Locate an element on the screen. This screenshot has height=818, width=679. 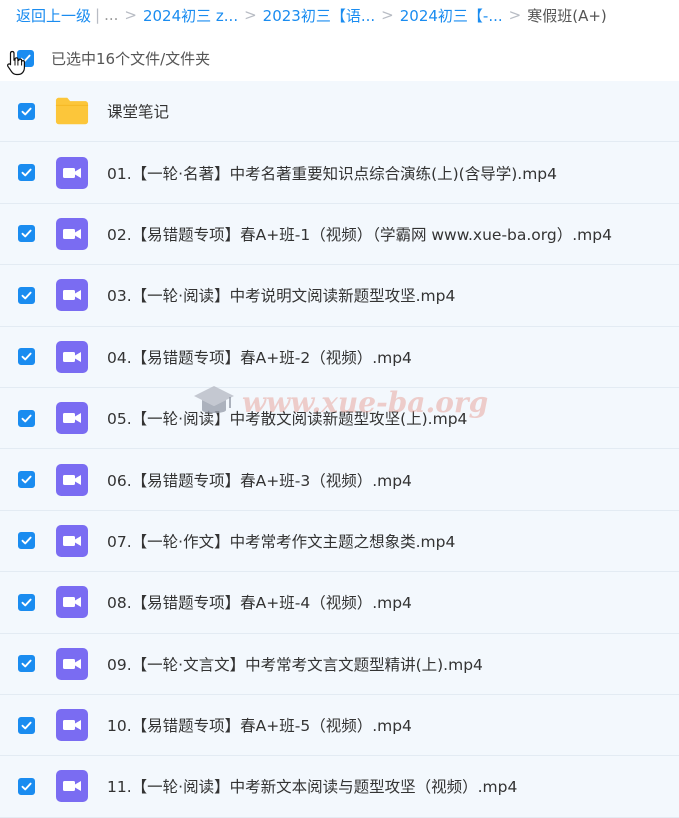
file-name: 04.【易错题专项】春A+班-2（视频）.mp4 is located at coordinates (259, 357).